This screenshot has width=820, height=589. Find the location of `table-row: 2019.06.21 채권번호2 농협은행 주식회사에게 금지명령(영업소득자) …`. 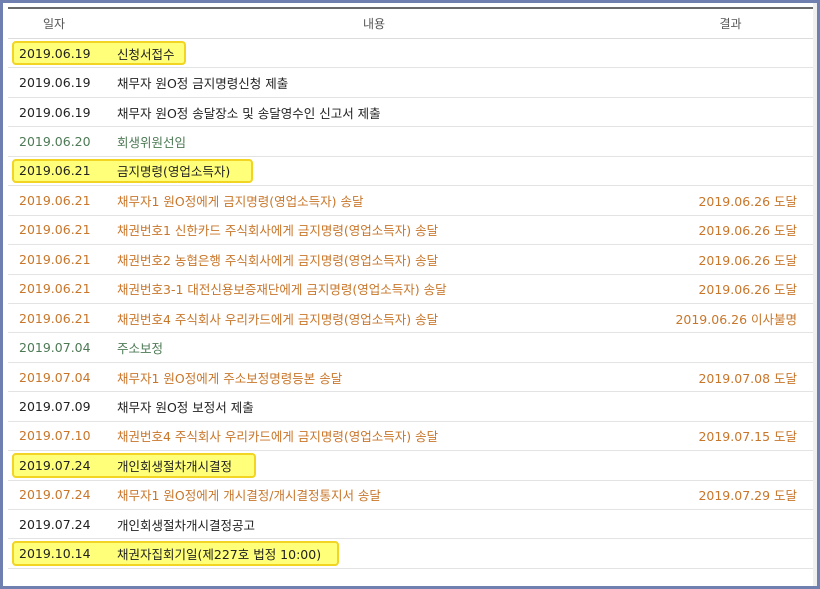

table-row: 2019.06.21 채권번호2 농협은행 주식회사에게 금지명령(영업소득자) … is located at coordinates (410, 260).